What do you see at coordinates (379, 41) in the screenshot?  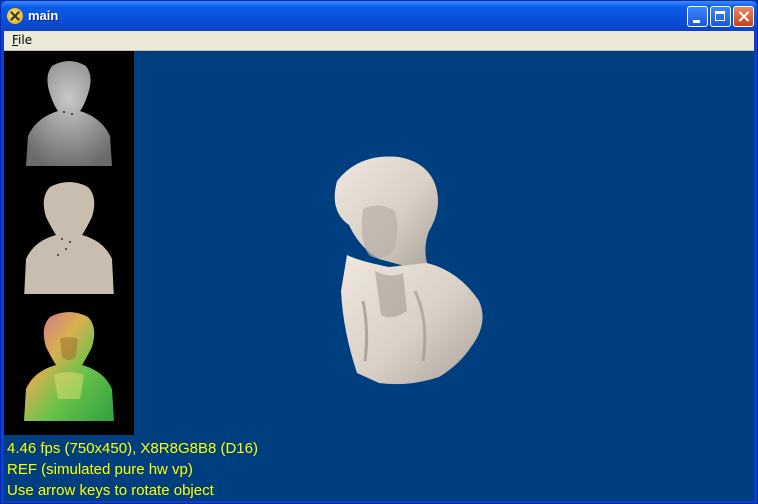 I see `menu-bar: File` at bounding box center [379, 41].